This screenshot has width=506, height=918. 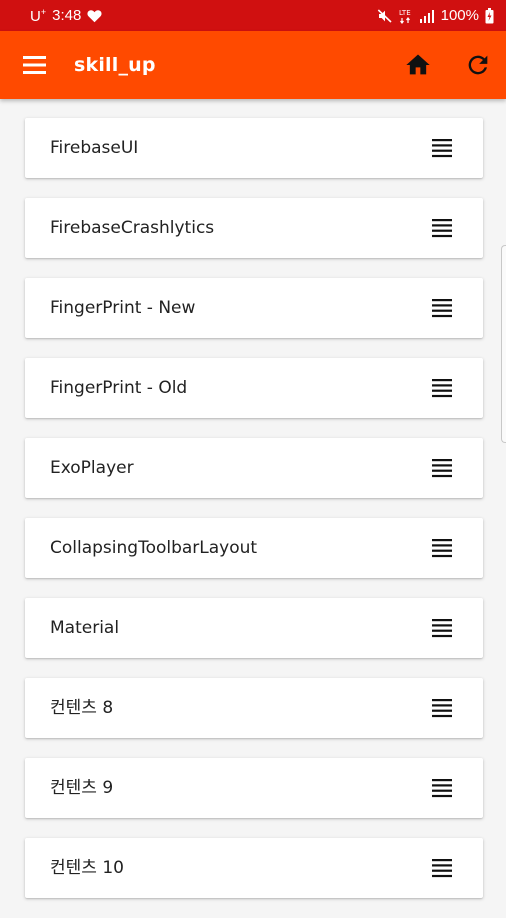 What do you see at coordinates (254, 148) in the screenshot?
I see `list-item: FirebaseUI` at bounding box center [254, 148].